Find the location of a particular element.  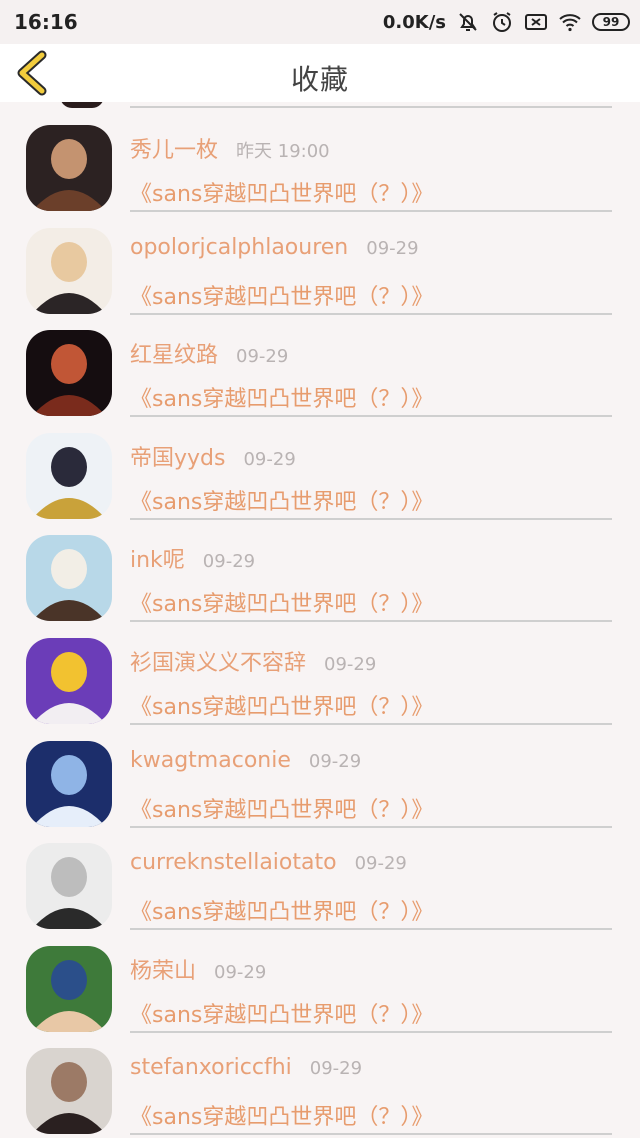

timestamp: 昨天 19:00 is located at coordinates (283, 151).